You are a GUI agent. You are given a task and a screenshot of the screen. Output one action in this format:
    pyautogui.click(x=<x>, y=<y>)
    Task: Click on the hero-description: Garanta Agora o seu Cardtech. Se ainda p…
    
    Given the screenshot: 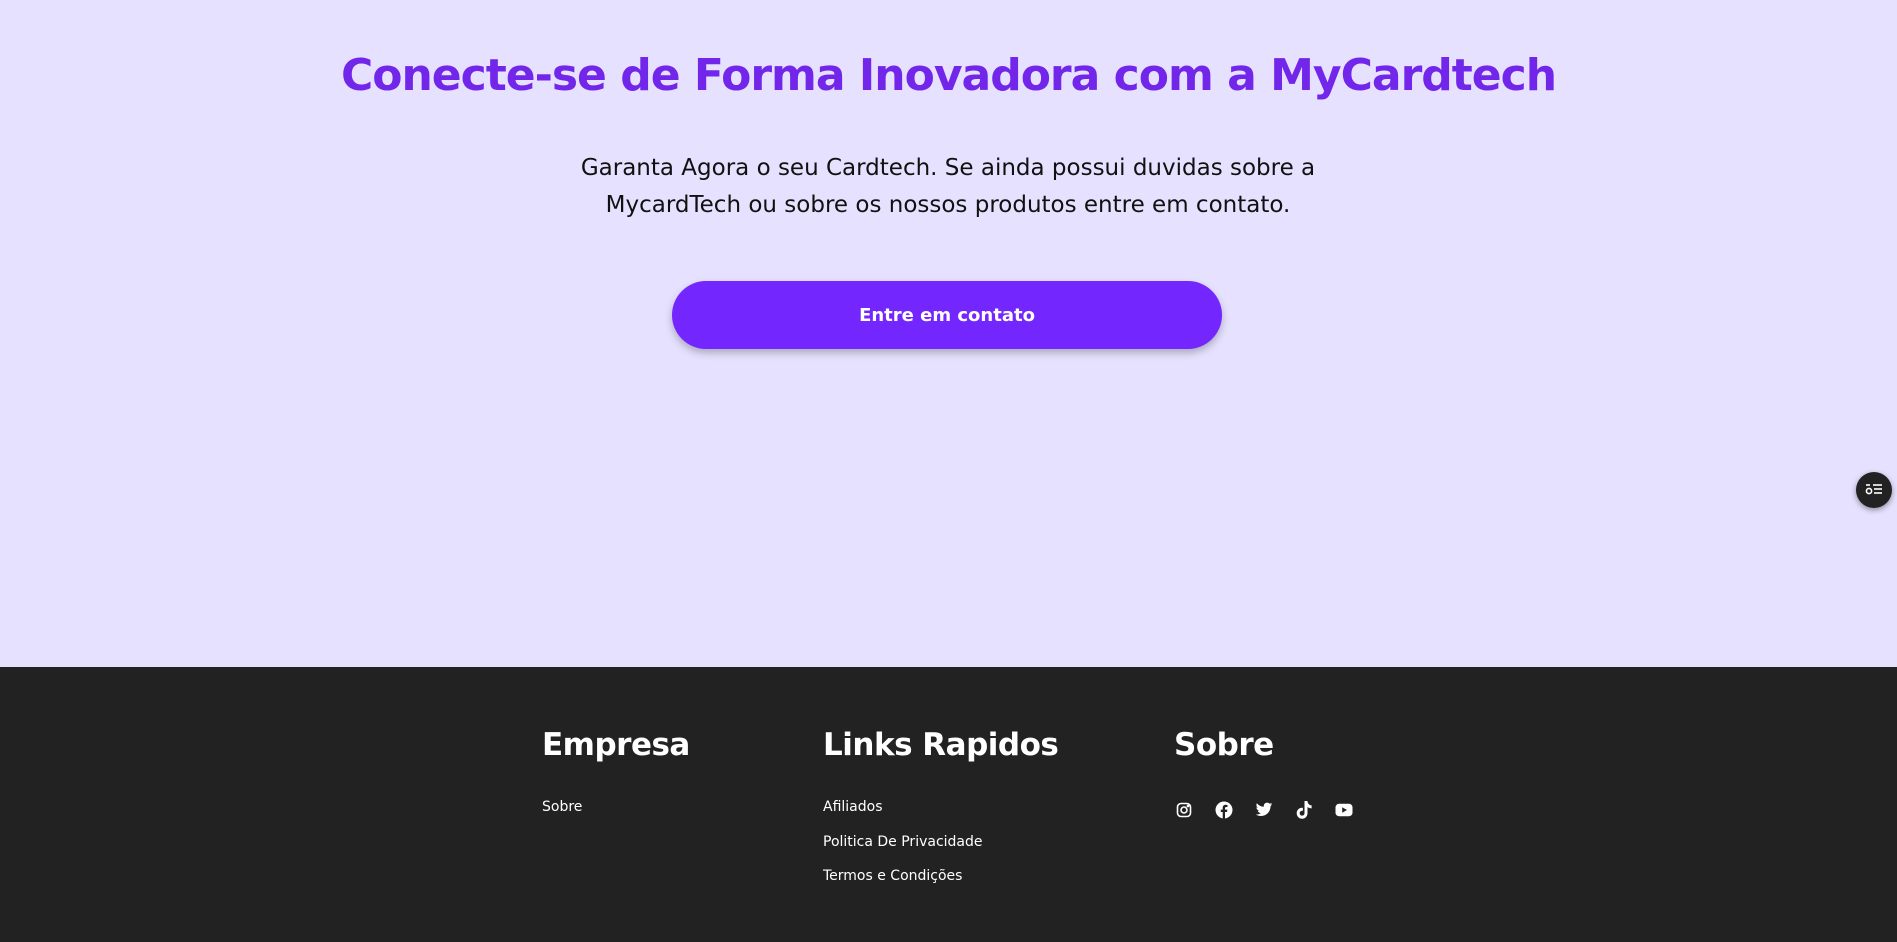 What is the action you would take?
    pyautogui.click(x=948, y=186)
    